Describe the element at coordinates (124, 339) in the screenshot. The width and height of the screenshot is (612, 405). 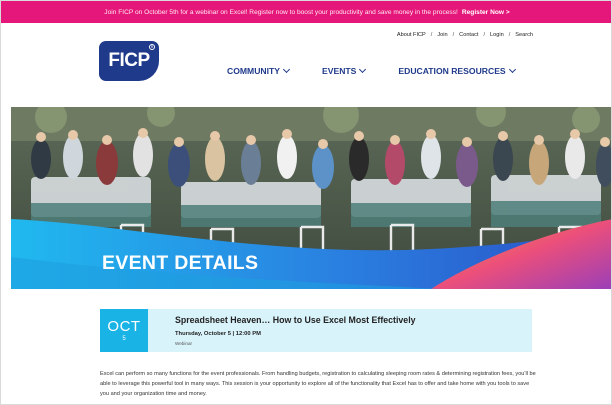
I see `event-day: 5` at that location.